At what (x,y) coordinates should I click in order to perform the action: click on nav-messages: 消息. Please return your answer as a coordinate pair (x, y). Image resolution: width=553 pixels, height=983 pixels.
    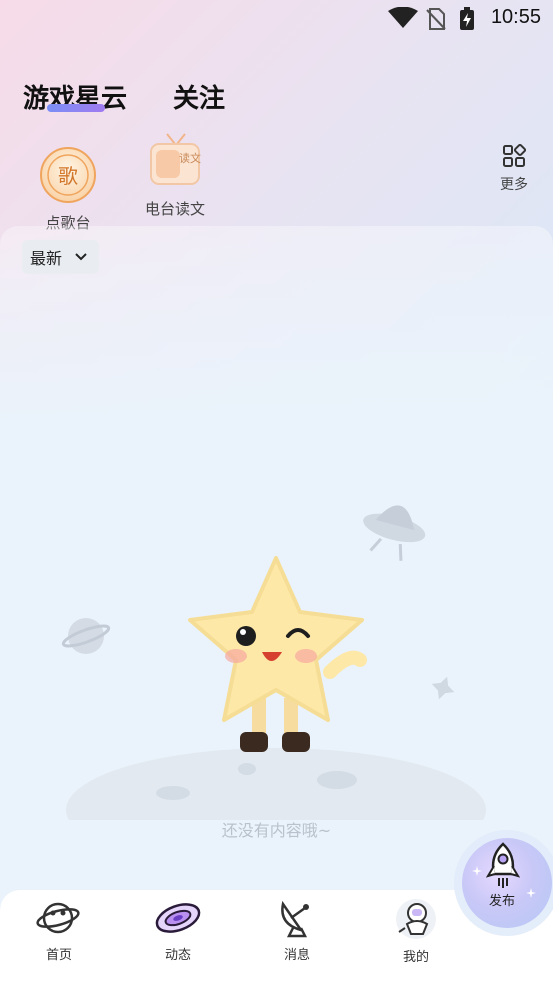
    Looking at the image, I should click on (297, 926).